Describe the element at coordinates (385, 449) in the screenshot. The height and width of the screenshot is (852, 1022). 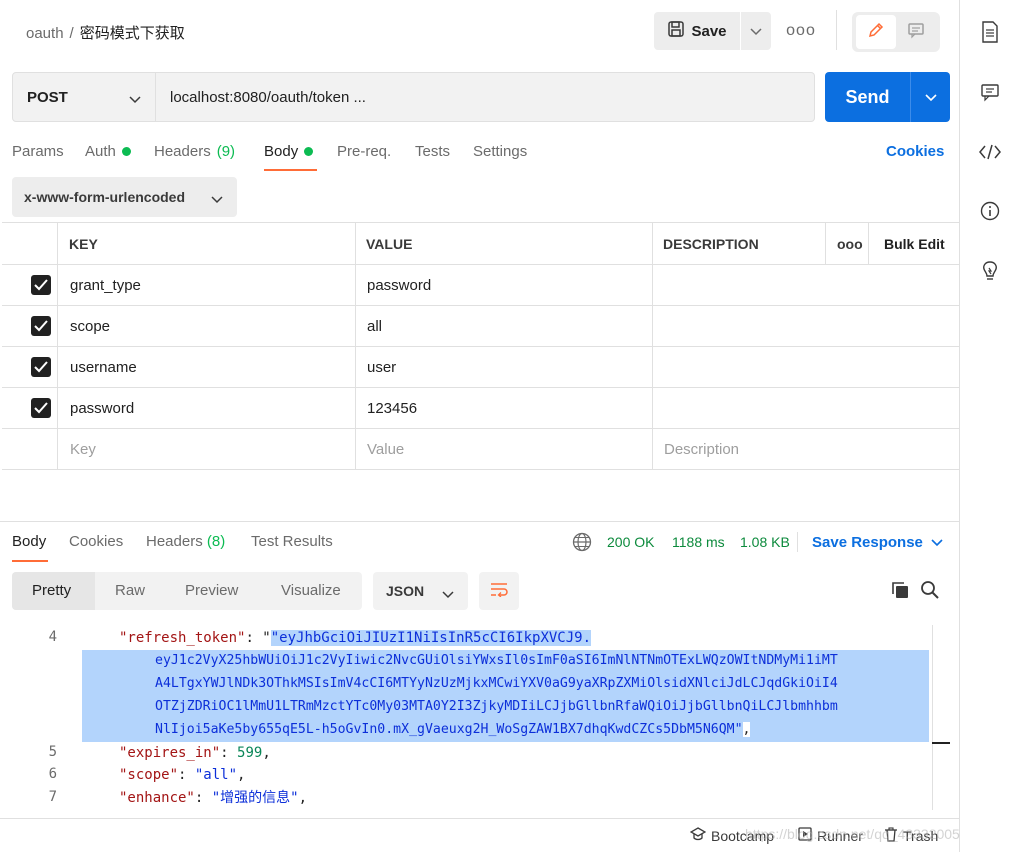
I see `new-value-input: Value` at that location.